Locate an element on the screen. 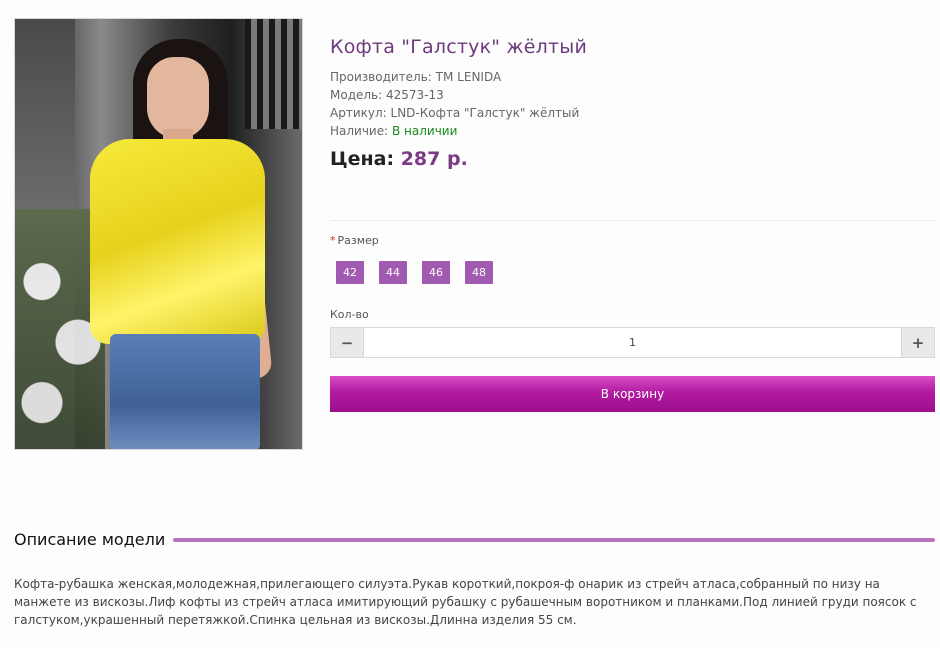 The height and width of the screenshot is (648, 940). availability-label: Наличие: is located at coordinates (359, 131).